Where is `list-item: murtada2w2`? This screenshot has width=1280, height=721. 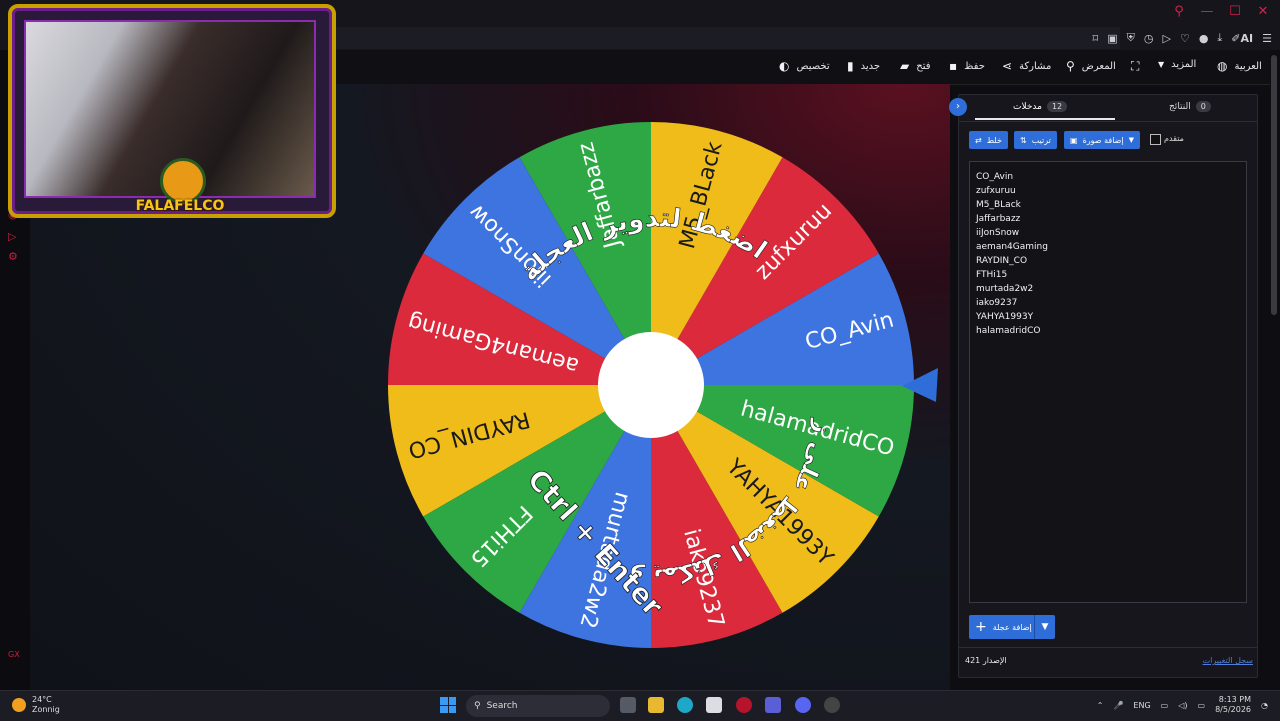 list-item: murtada2w2 is located at coordinates (1005, 289).